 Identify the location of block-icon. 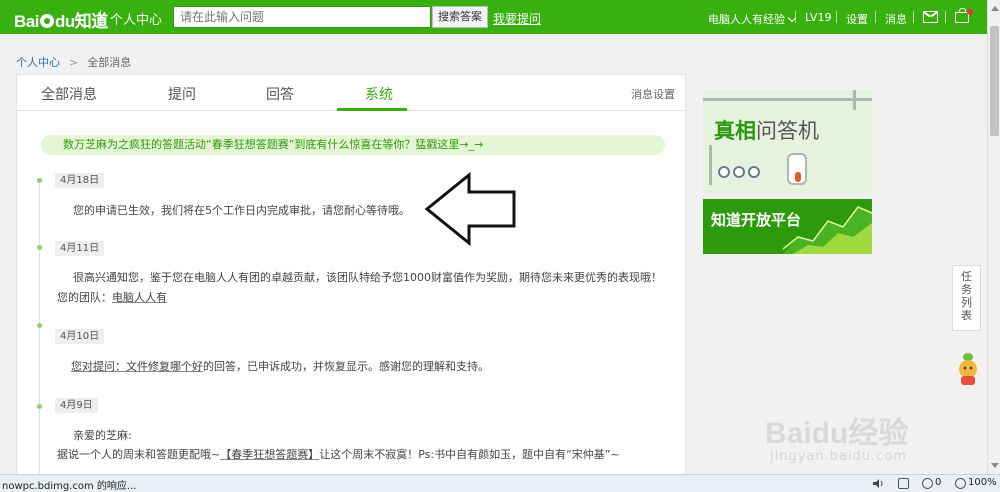
(927, 483).